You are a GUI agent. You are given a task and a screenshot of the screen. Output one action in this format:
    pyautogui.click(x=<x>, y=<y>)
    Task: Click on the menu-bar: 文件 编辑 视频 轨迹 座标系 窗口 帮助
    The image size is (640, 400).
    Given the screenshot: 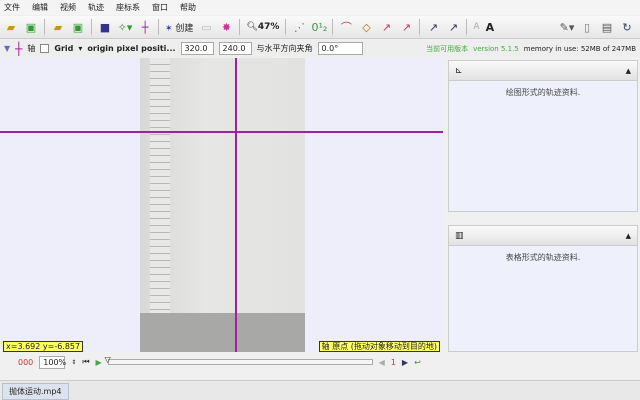 What is the action you would take?
    pyautogui.click(x=320, y=7)
    